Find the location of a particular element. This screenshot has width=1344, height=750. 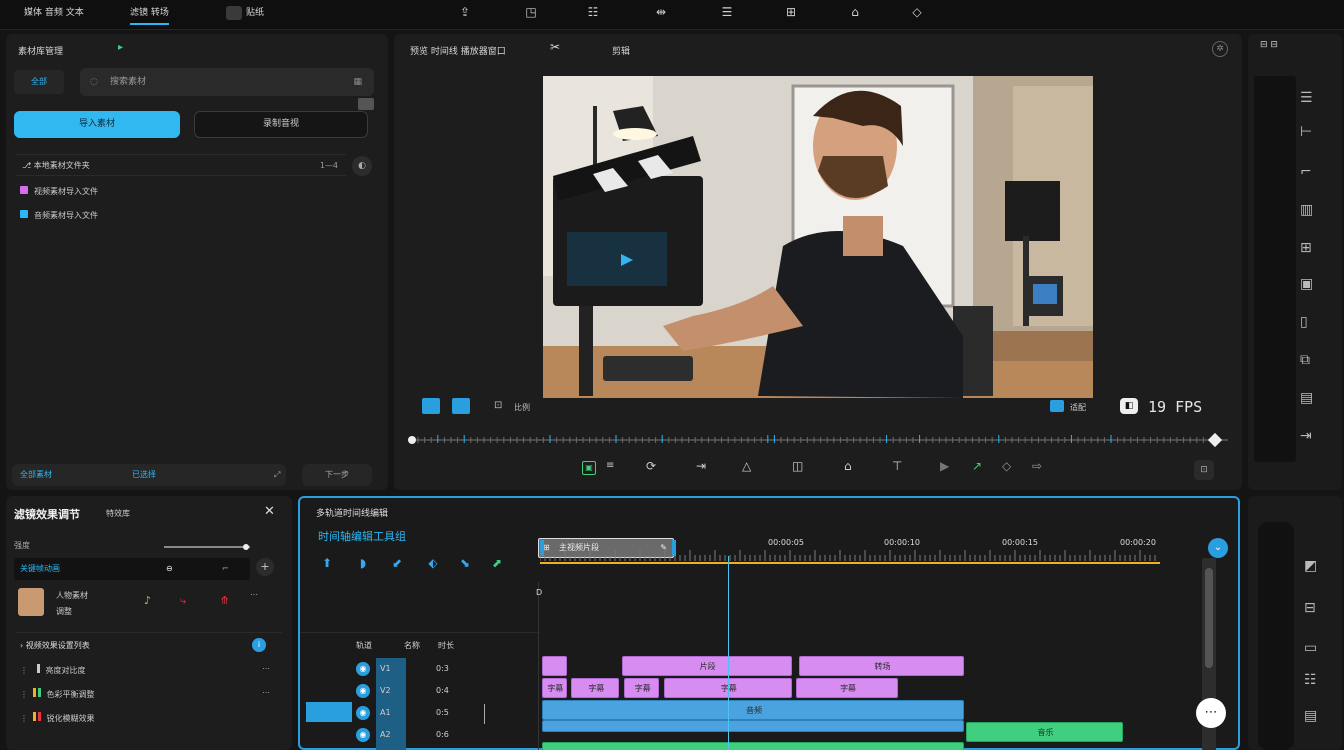

track-row: ◉ A1 0:5 is located at coordinates (446, 714).